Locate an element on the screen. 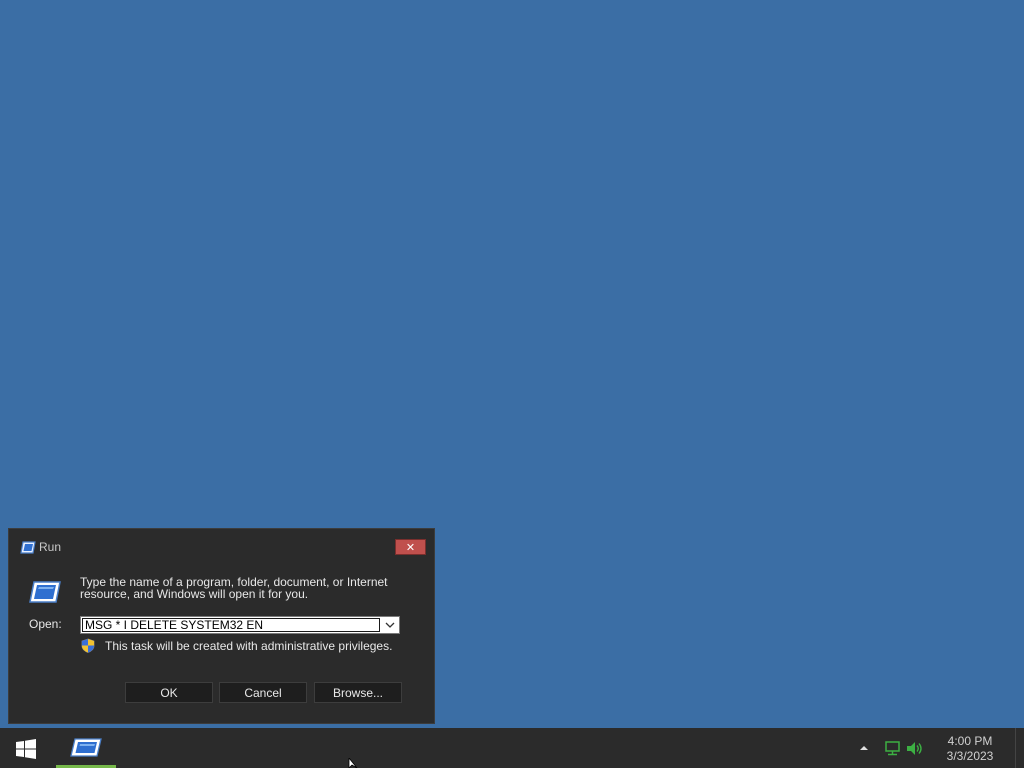 The width and height of the screenshot is (1024, 768). dropdown-button is located at coordinates (390, 625).